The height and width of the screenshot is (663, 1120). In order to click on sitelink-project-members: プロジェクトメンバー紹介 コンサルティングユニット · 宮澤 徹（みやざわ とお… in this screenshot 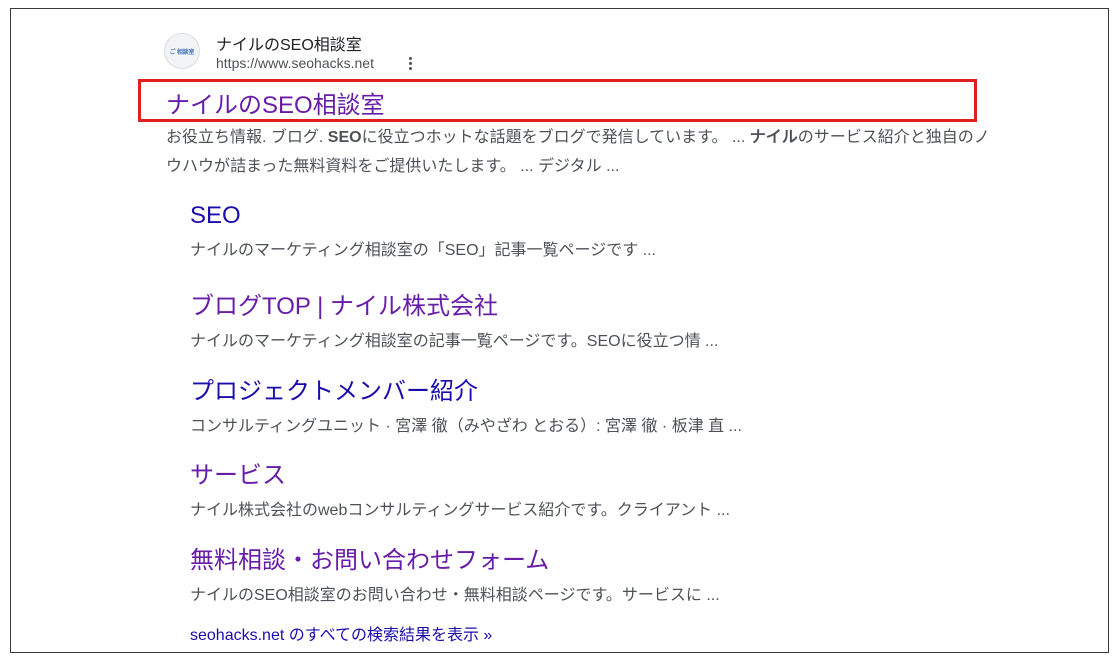, I will do `click(590, 403)`.